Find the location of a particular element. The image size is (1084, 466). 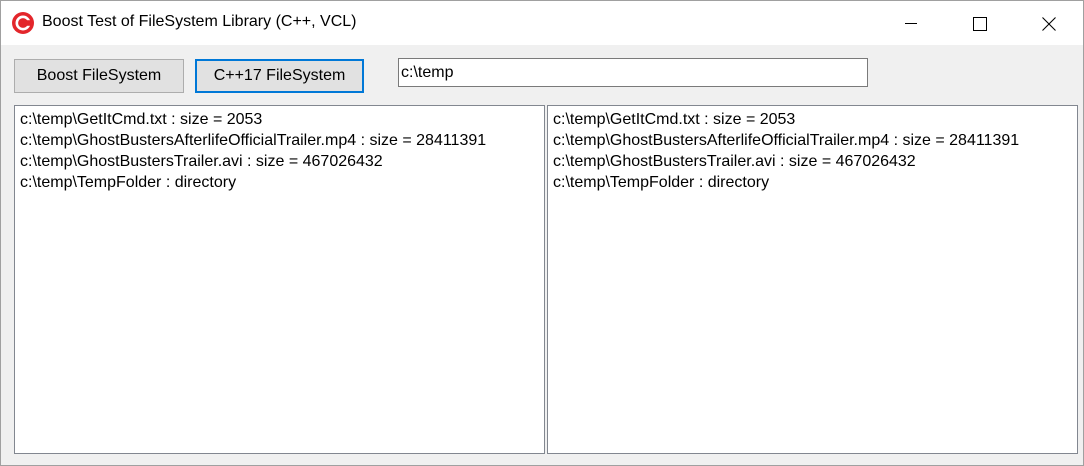

maximize-icon is located at coordinates (980, 24).